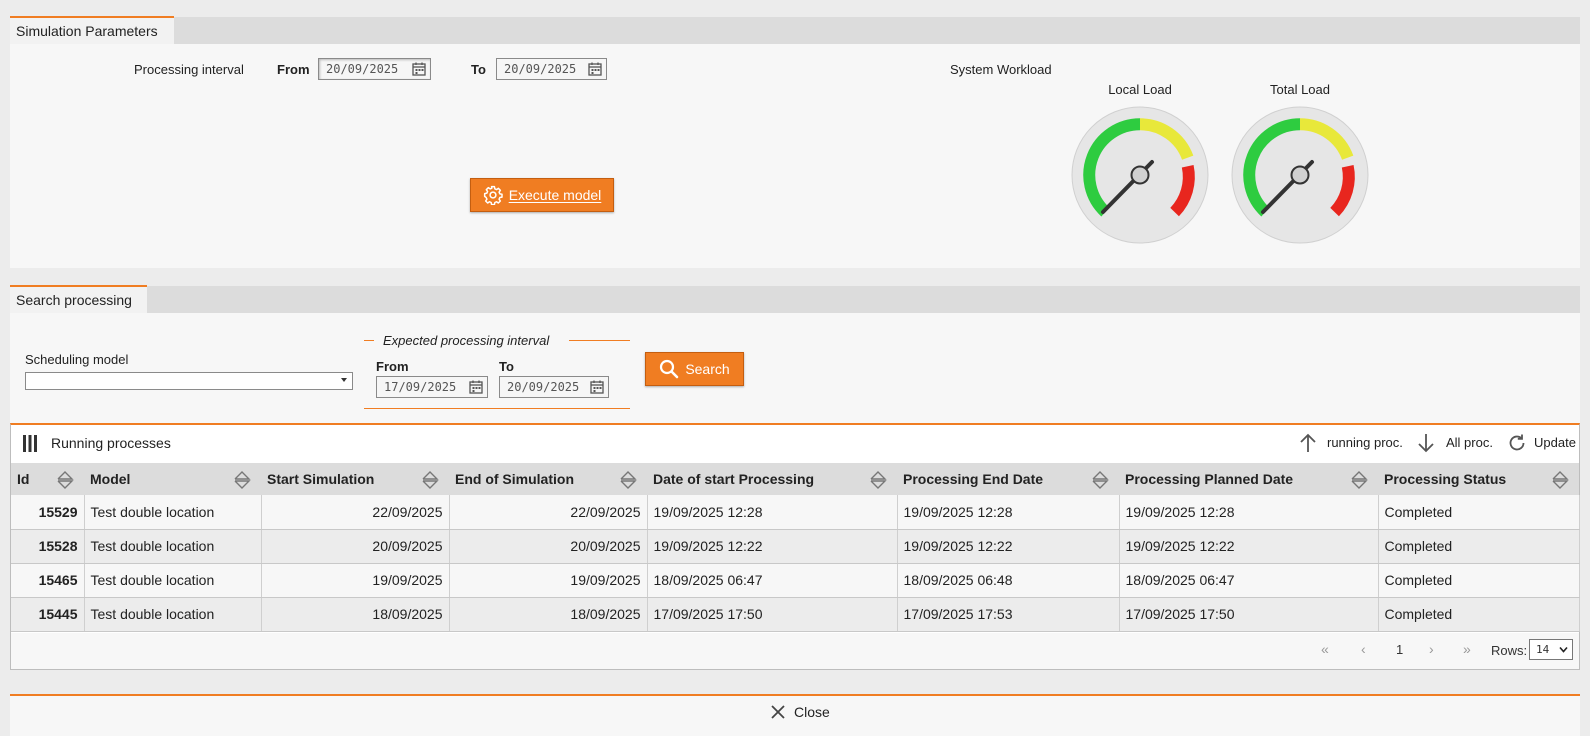 The image size is (1590, 736). Describe the element at coordinates (392, 366) in the screenshot. I see `search-from-label: From` at that location.